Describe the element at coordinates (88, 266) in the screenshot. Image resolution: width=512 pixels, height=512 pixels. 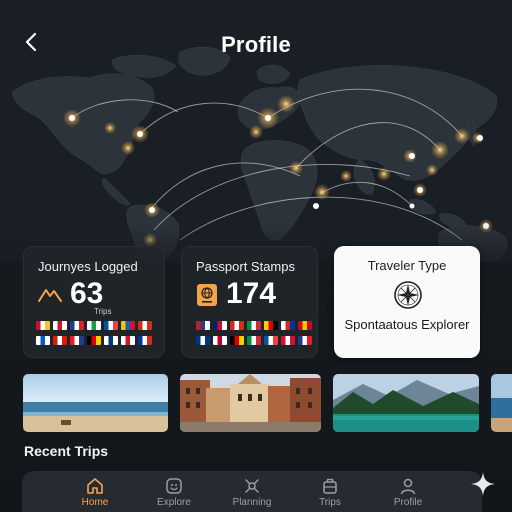
I see `journeys-title: Journyes Logged` at that location.